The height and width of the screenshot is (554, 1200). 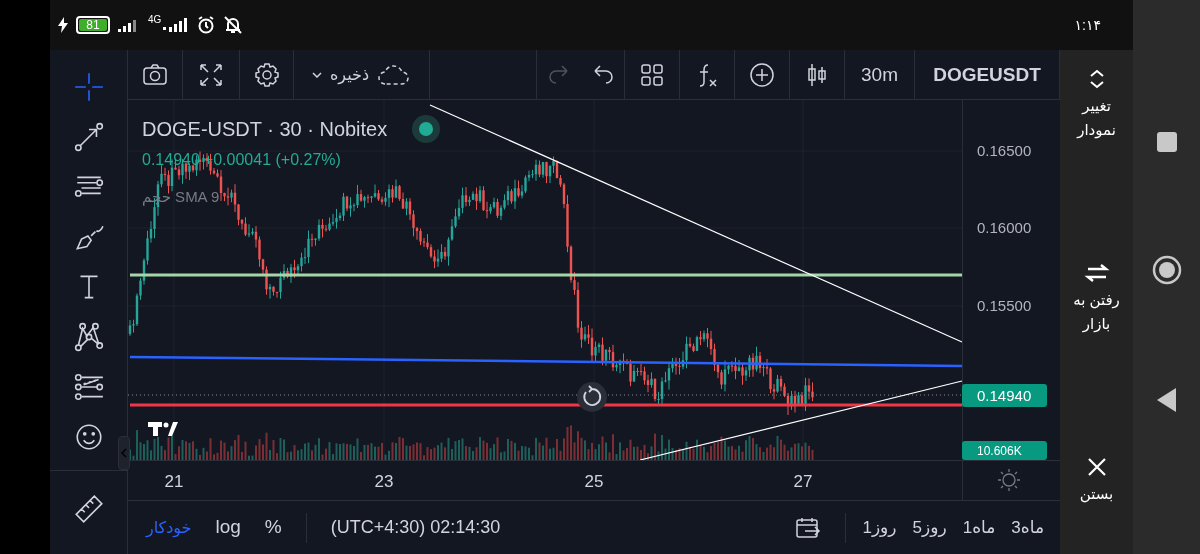 What do you see at coordinates (1166, 400) in the screenshot?
I see `back-icon` at bounding box center [1166, 400].